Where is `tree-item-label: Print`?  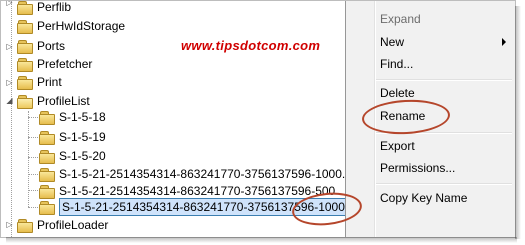 tree-item-label: Print is located at coordinates (49, 82).